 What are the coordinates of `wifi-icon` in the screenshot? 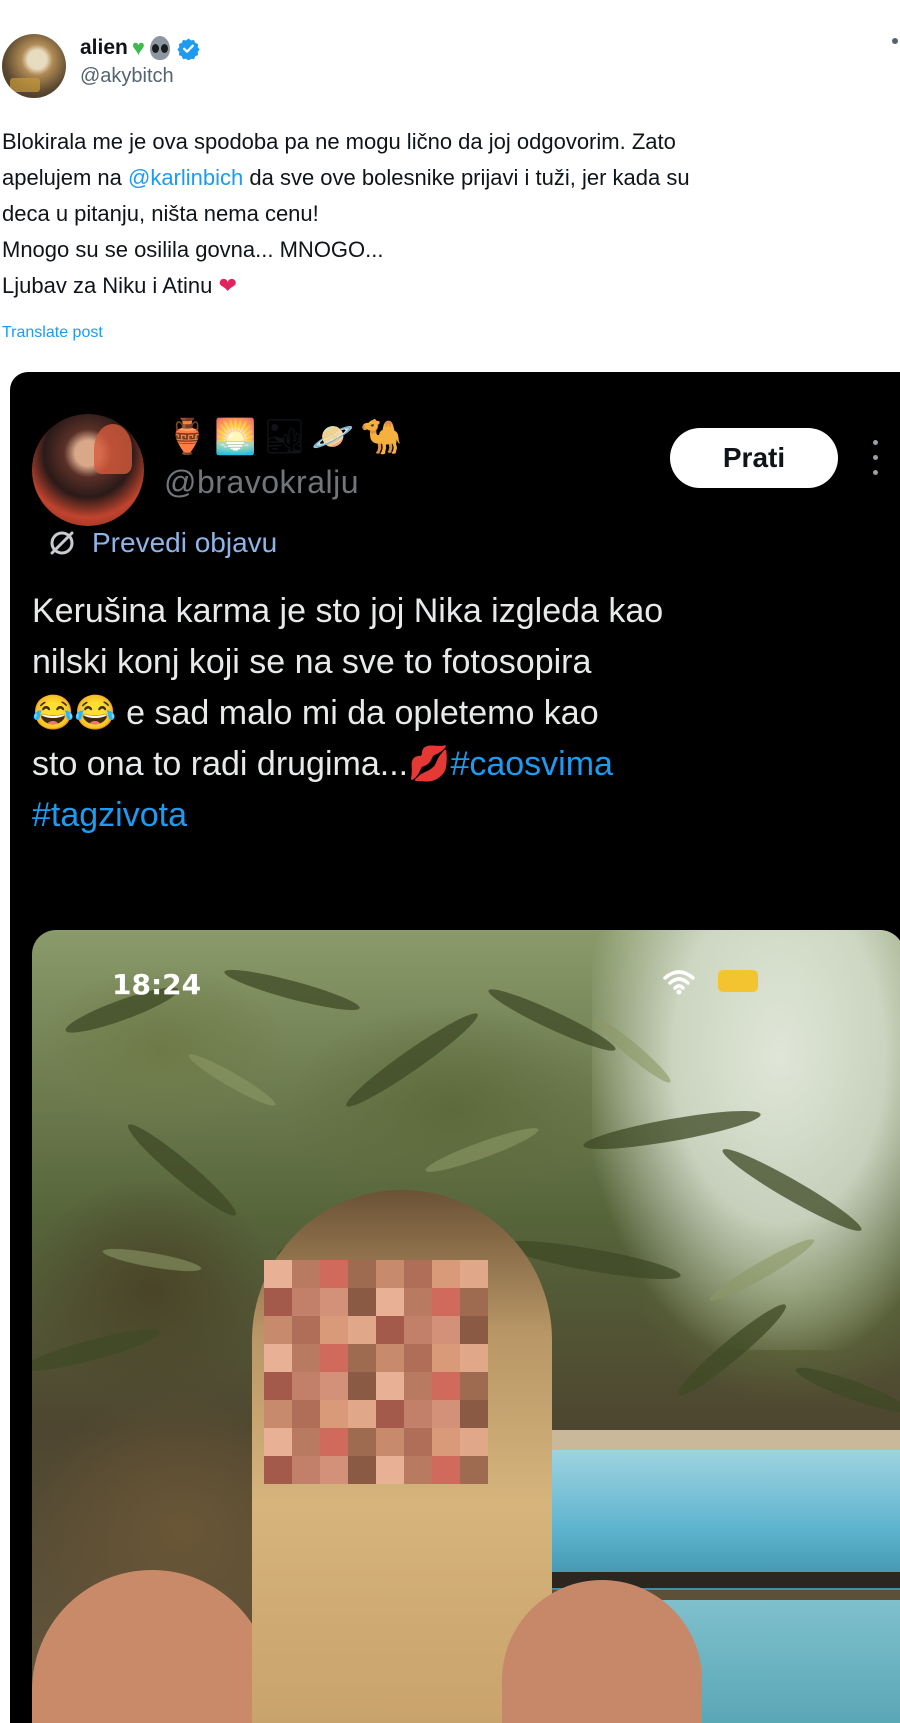 It's located at (679, 982).